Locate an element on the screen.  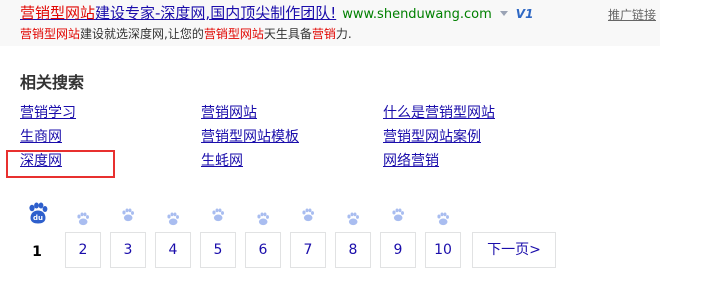
page-link-7: 7 is located at coordinates (308, 250).